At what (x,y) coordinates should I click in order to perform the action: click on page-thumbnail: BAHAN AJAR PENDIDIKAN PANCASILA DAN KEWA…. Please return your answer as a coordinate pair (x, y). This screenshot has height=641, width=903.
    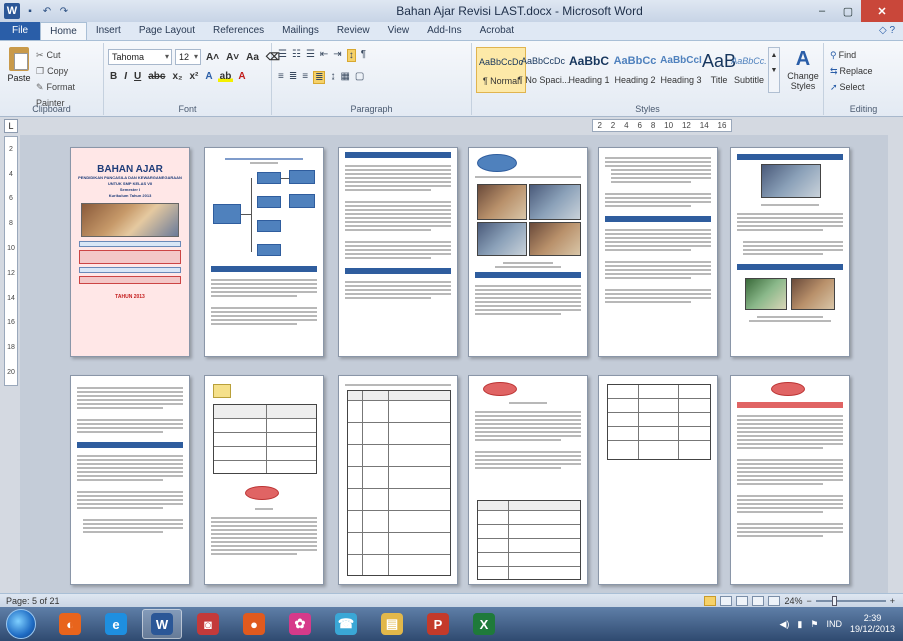
    Looking at the image, I should click on (130, 252).